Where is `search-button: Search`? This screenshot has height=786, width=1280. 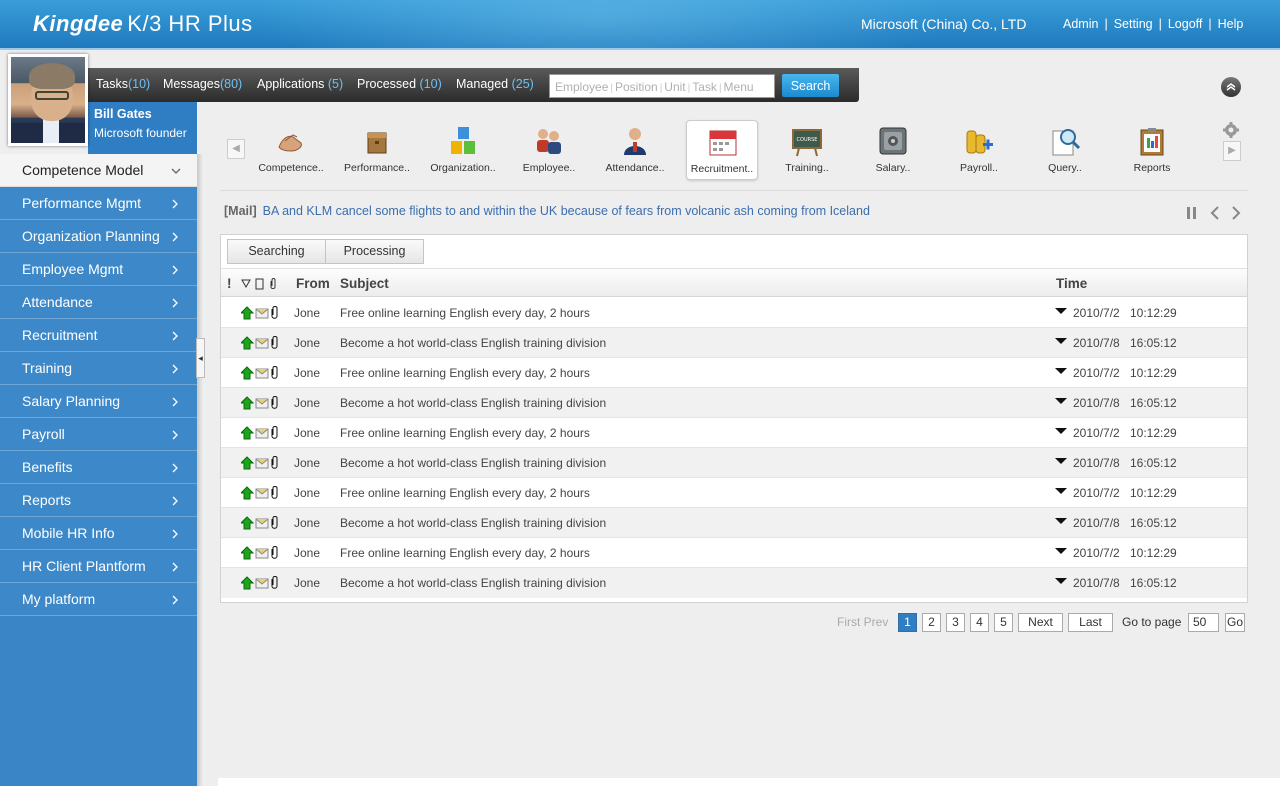 search-button: Search is located at coordinates (810, 85).